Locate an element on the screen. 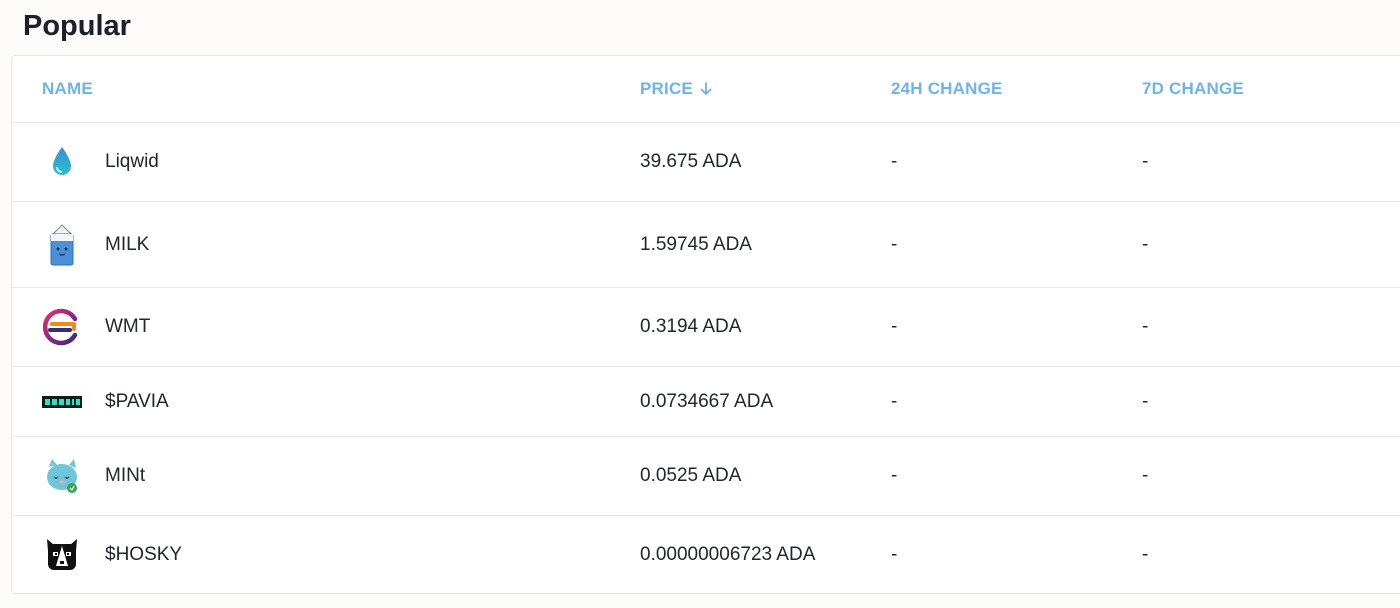 This screenshot has width=1400, height=608. token-name: $HOSKY is located at coordinates (144, 554).